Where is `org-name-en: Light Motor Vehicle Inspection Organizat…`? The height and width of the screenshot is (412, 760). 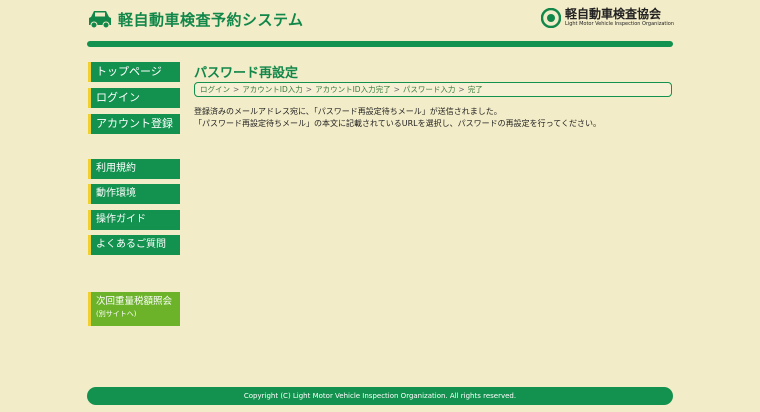 org-name-en: Light Motor Vehicle Inspection Organizat… is located at coordinates (619, 24).